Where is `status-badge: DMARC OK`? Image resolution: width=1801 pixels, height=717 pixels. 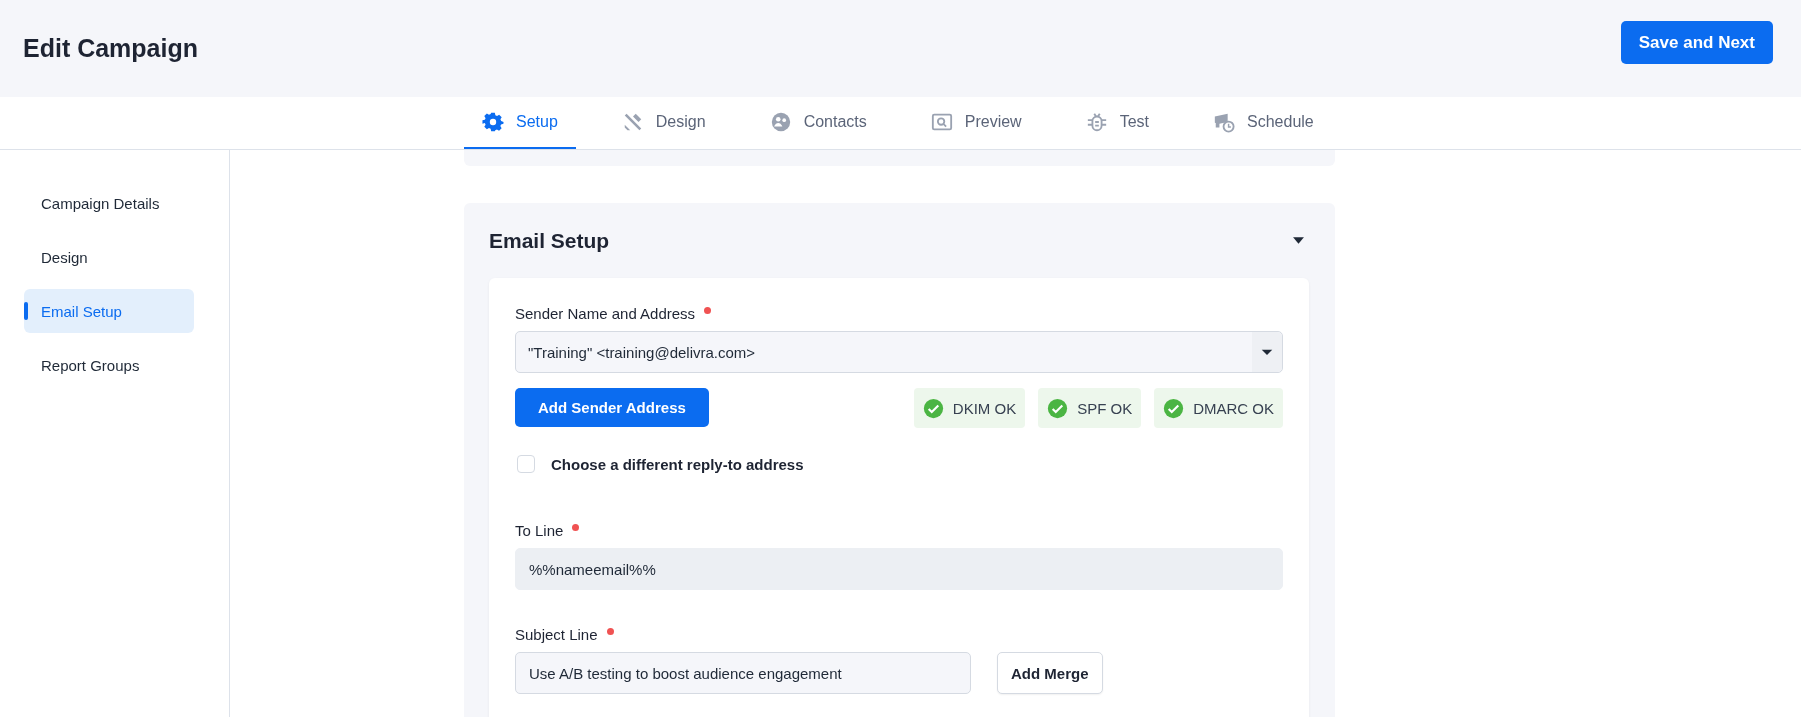
status-badge: DMARC OK is located at coordinates (1218, 408).